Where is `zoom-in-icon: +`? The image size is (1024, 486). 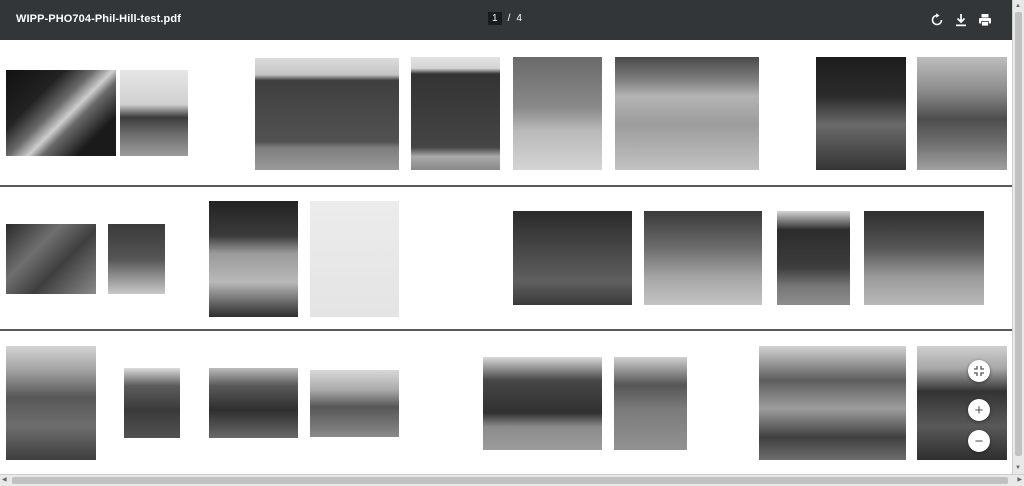
zoom-in-icon: + is located at coordinates (979, 410).